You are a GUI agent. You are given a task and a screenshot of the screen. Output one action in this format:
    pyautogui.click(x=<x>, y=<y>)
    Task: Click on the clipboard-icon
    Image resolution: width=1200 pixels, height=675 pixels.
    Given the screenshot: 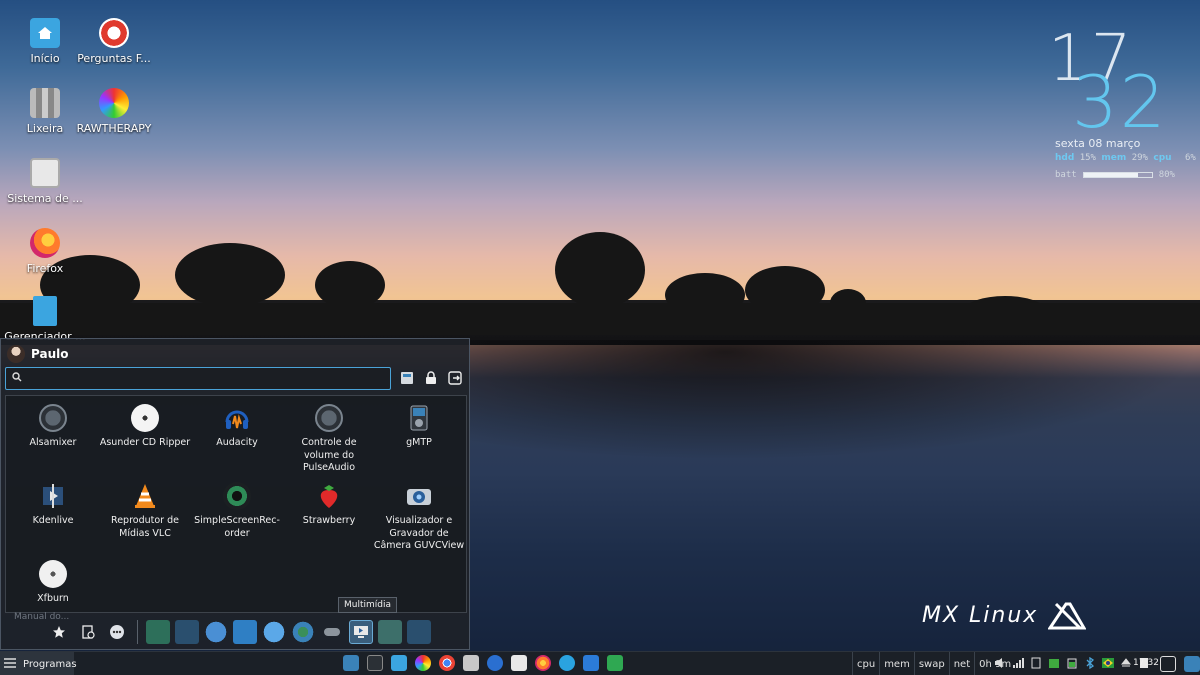 What is the action you would take?
    pyautogui.click(x=1036, y=663)
    